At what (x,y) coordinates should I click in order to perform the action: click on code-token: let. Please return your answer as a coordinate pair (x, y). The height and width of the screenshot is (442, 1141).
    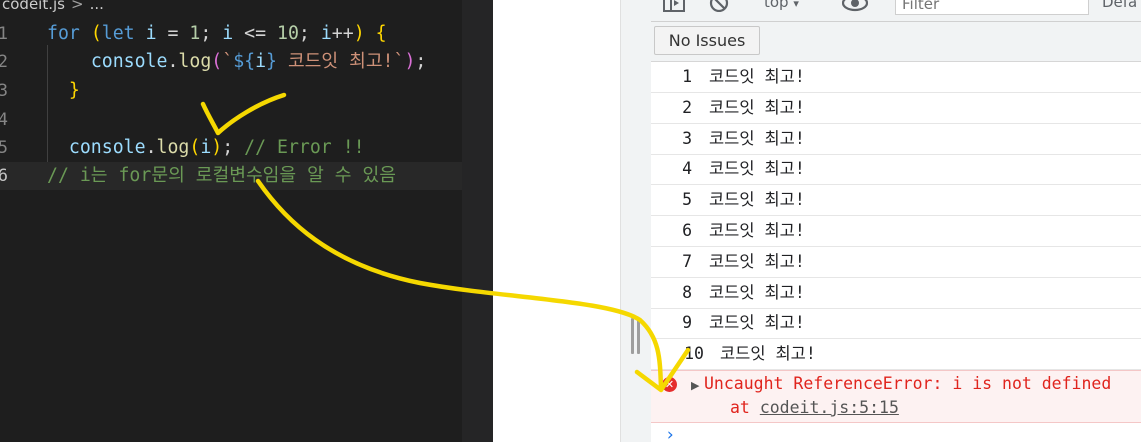
    Looking at the image, I should click on (118, 33).